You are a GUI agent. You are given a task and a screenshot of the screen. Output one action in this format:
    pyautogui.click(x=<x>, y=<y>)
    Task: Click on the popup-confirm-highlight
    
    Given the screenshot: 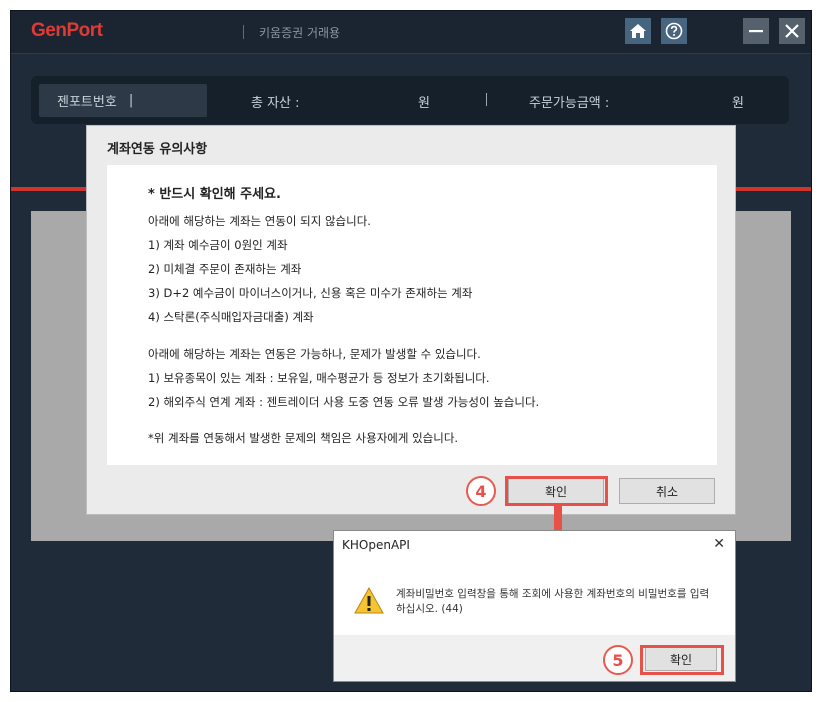 What is the action you would take?
    pyautogui.click(x=682, y=660)
    